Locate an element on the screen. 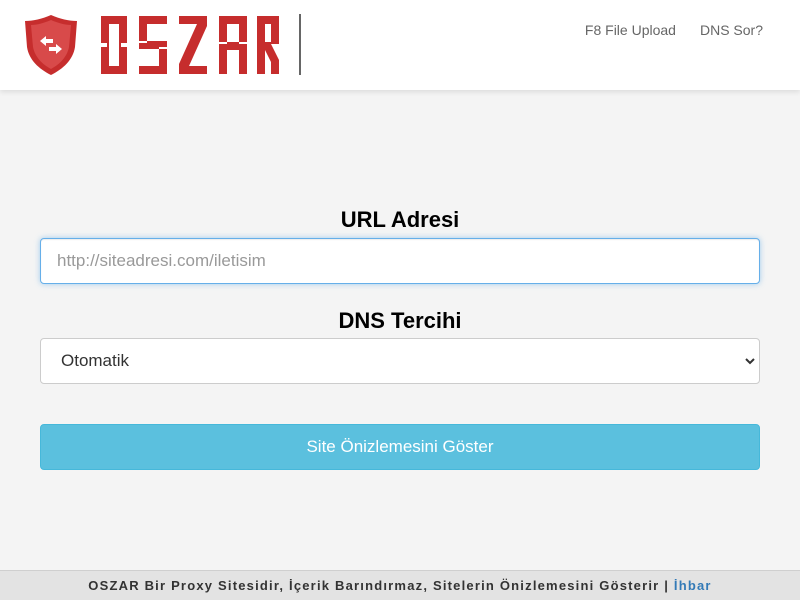  chevron-down-icon is located at coordinates (750, 361).